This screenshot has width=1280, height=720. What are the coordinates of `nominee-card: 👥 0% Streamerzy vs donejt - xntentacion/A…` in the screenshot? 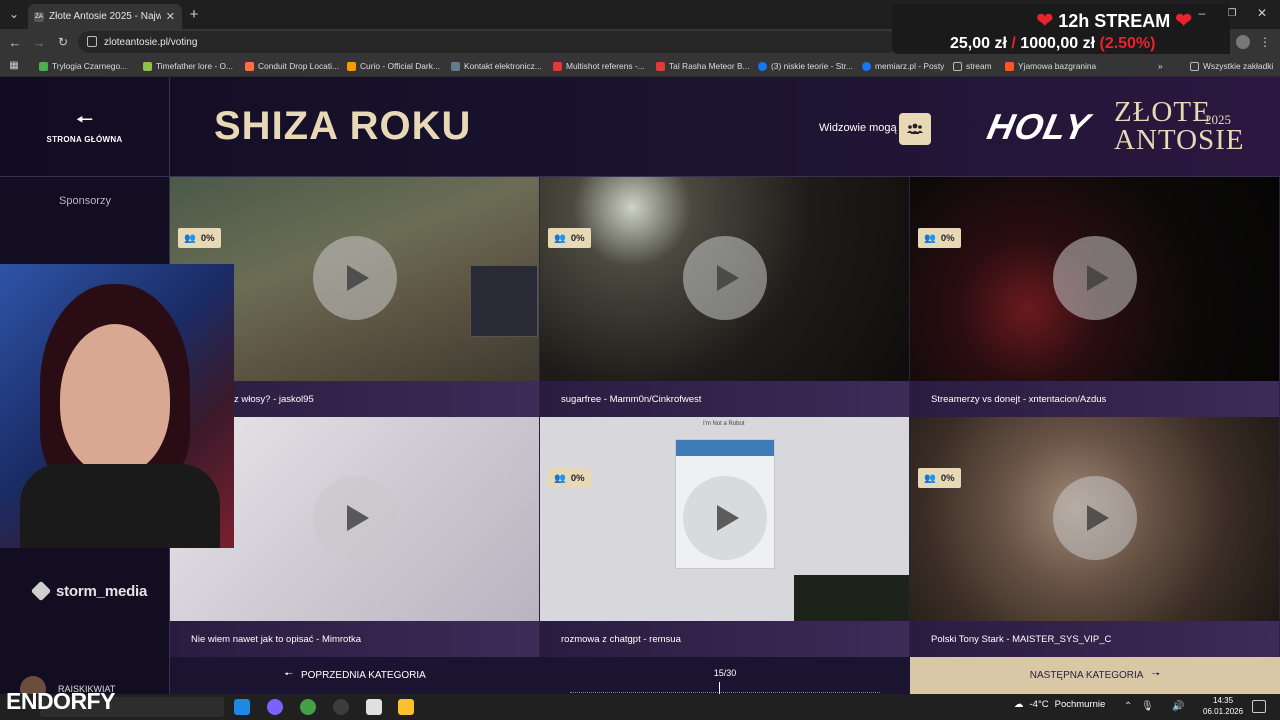 It's located at (1095, 297).